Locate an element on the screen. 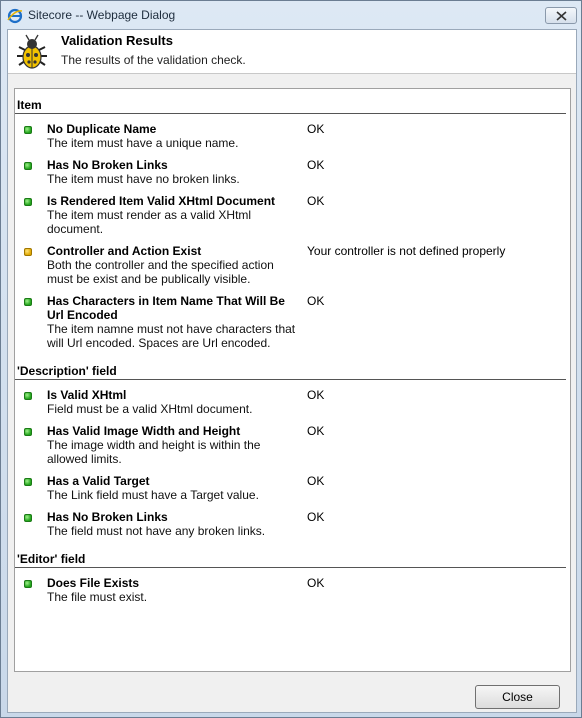 The image size is (582, 718). rule-description: The item must have no broken links. is located at coordinates (143, 179).